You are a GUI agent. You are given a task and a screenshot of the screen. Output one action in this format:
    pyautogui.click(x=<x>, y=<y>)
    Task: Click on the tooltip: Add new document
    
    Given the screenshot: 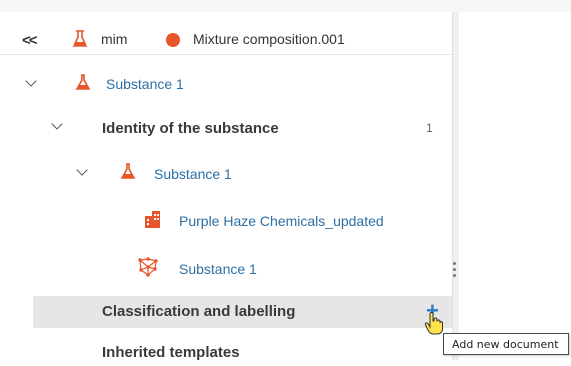 What is the action you would take?
    pyautogui.click(x=506, y=344)
    